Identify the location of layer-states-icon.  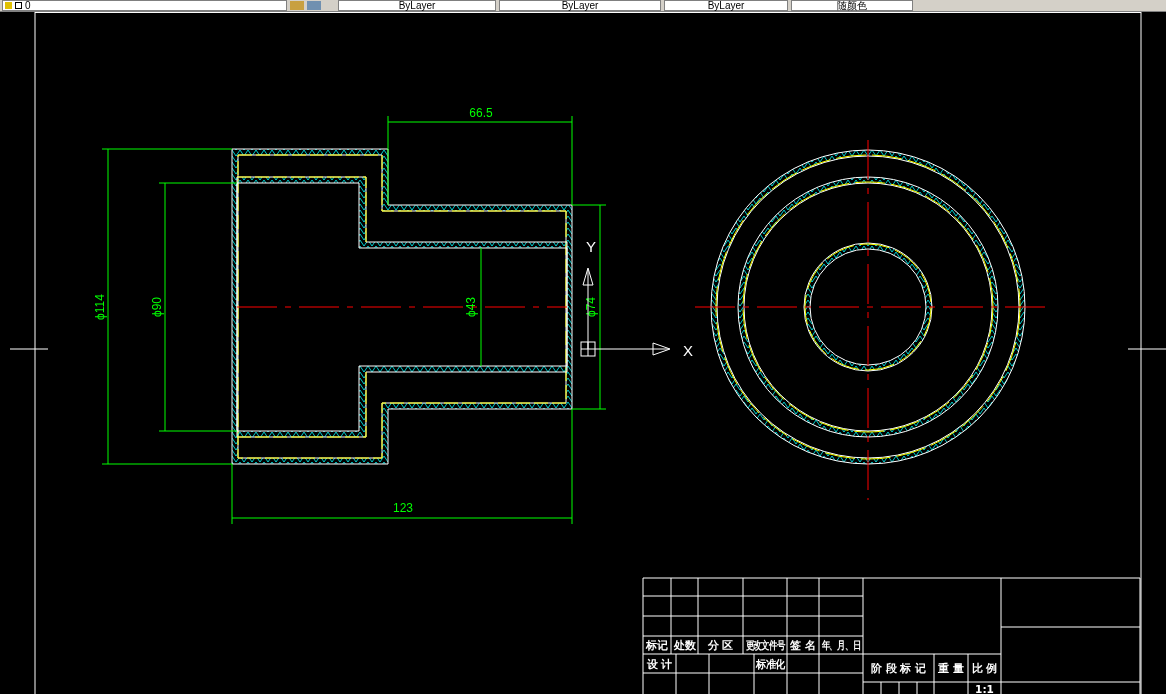
(314, 5).